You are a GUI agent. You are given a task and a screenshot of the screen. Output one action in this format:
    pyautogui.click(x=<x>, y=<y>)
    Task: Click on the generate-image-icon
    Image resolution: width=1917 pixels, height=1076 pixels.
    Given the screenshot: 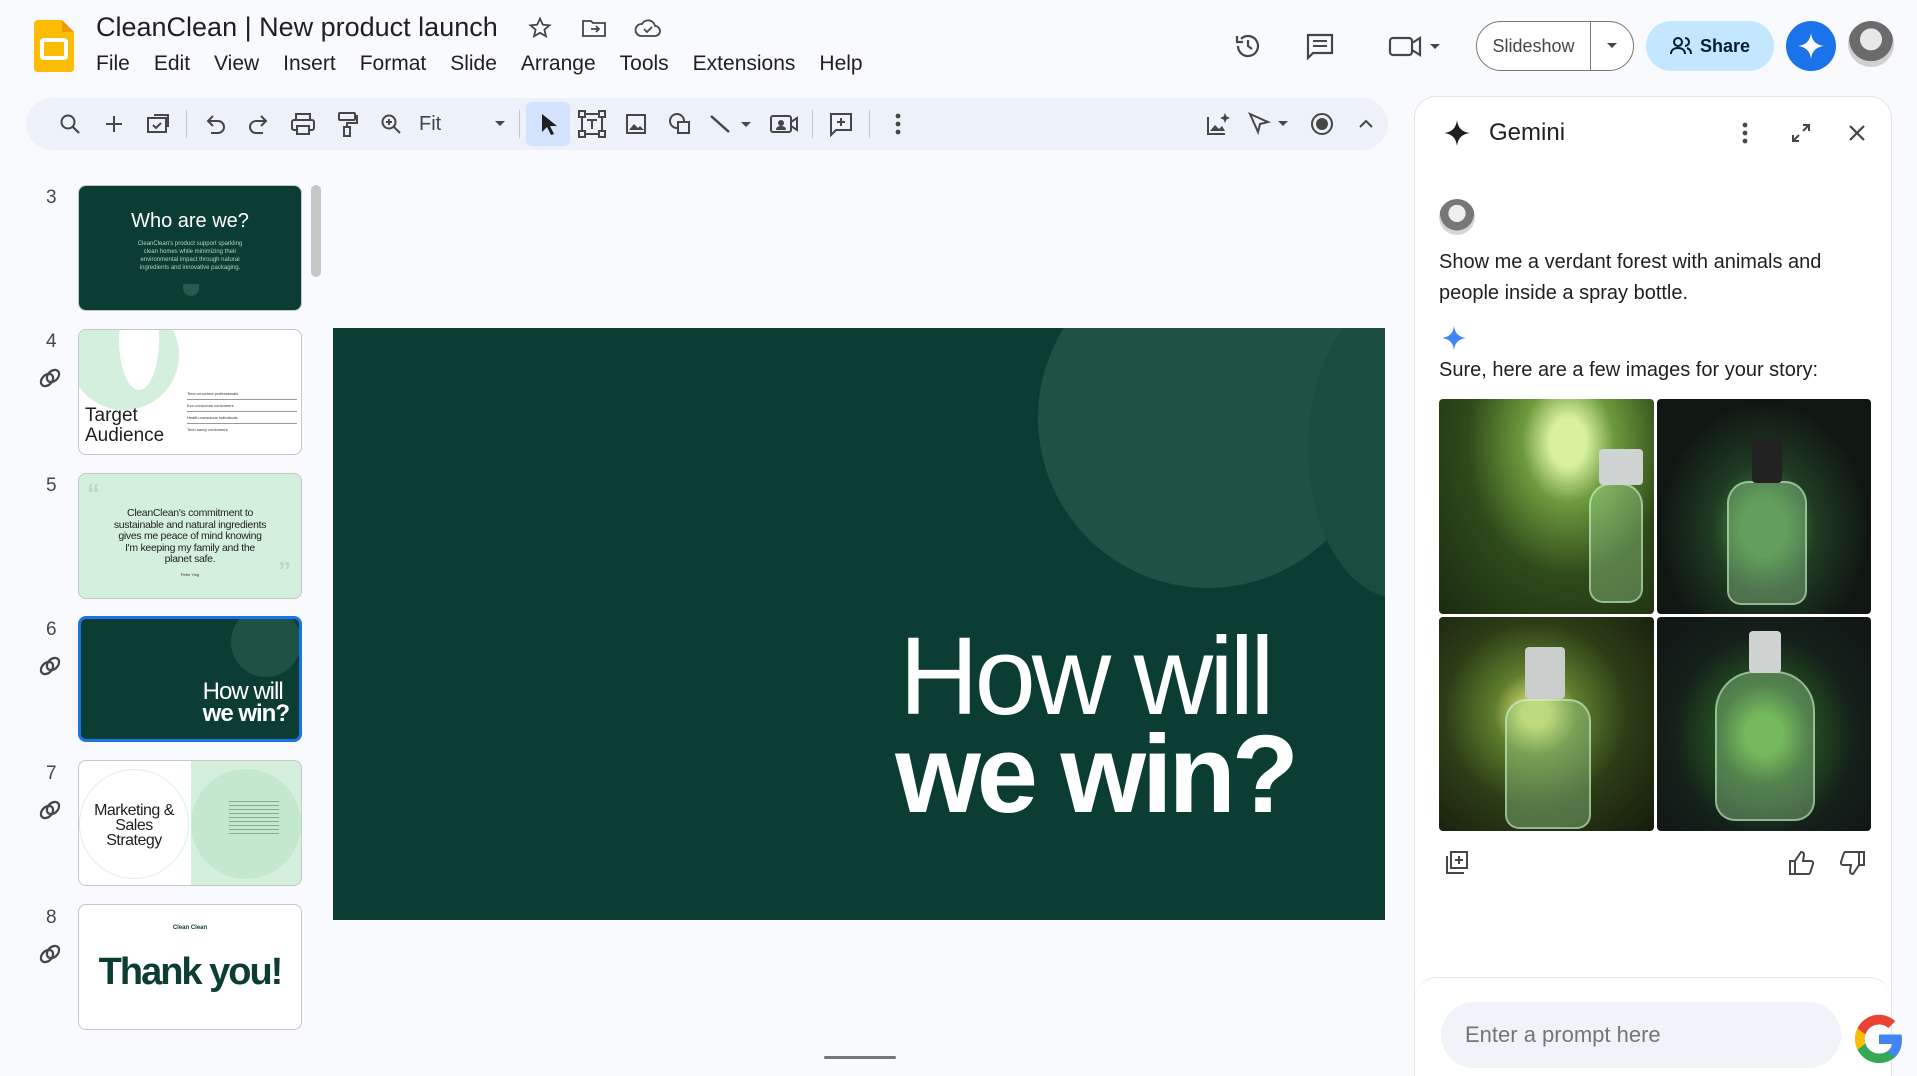 What is the action you would take?
    pyautogui.click(x=1218, y=124)
    